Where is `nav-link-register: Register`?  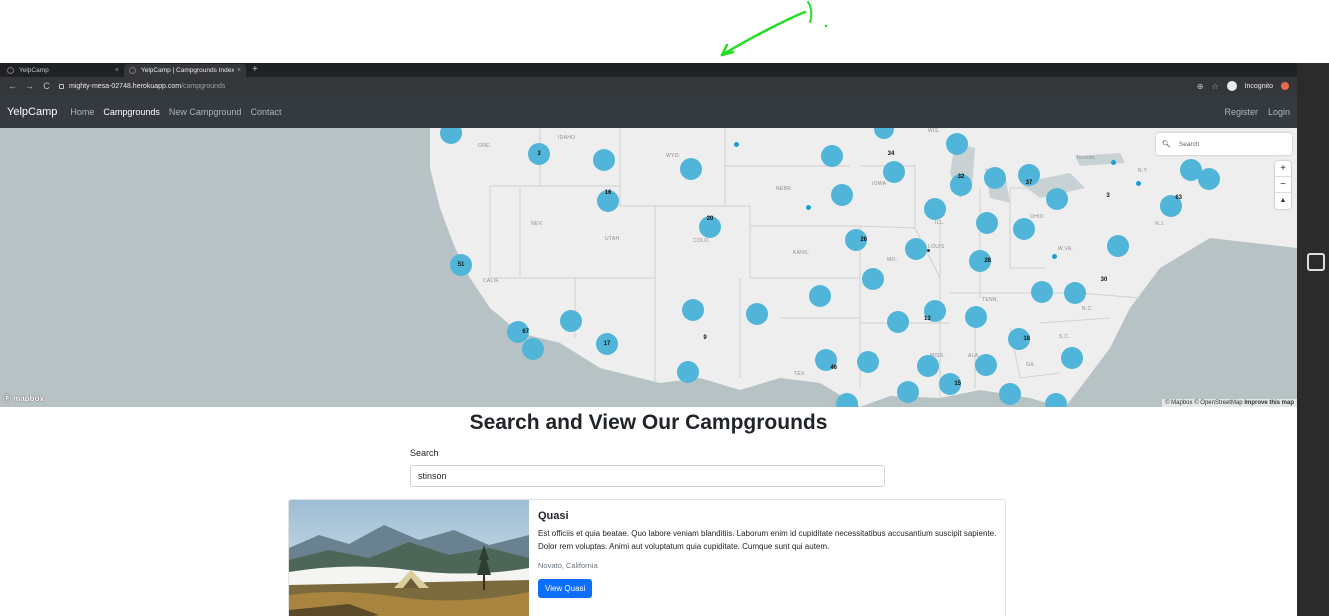
nav-link-register: Register is located at coordinates (1241, 112).